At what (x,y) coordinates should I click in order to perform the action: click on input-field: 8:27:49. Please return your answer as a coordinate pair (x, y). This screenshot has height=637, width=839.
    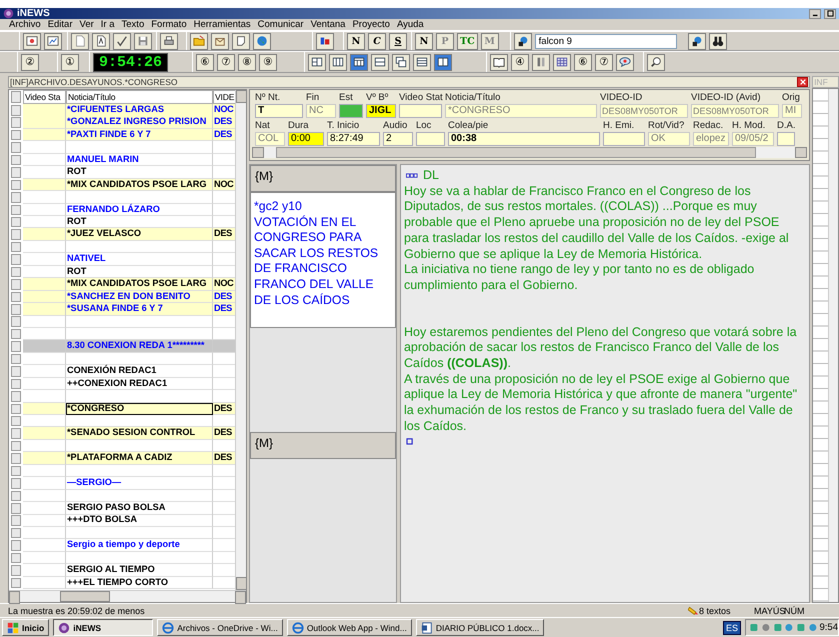
    Looking at the image, I should click on (353, 139).